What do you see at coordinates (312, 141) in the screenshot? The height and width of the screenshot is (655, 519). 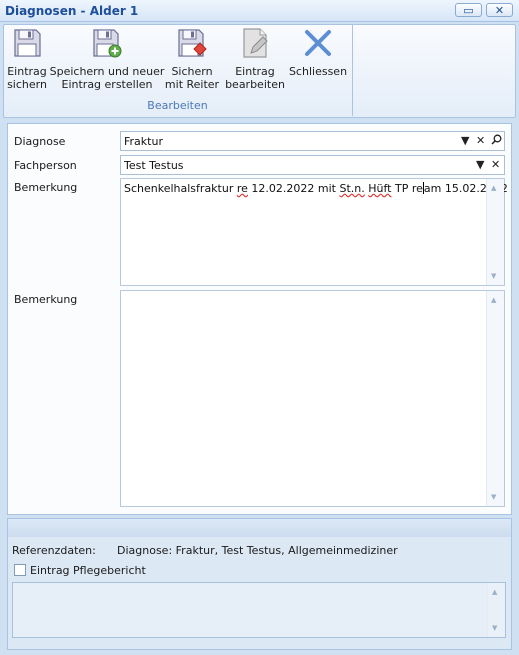 I see `diagnose-combobox: Fraktur ▼ ✕` at bounding box center [312, 141].